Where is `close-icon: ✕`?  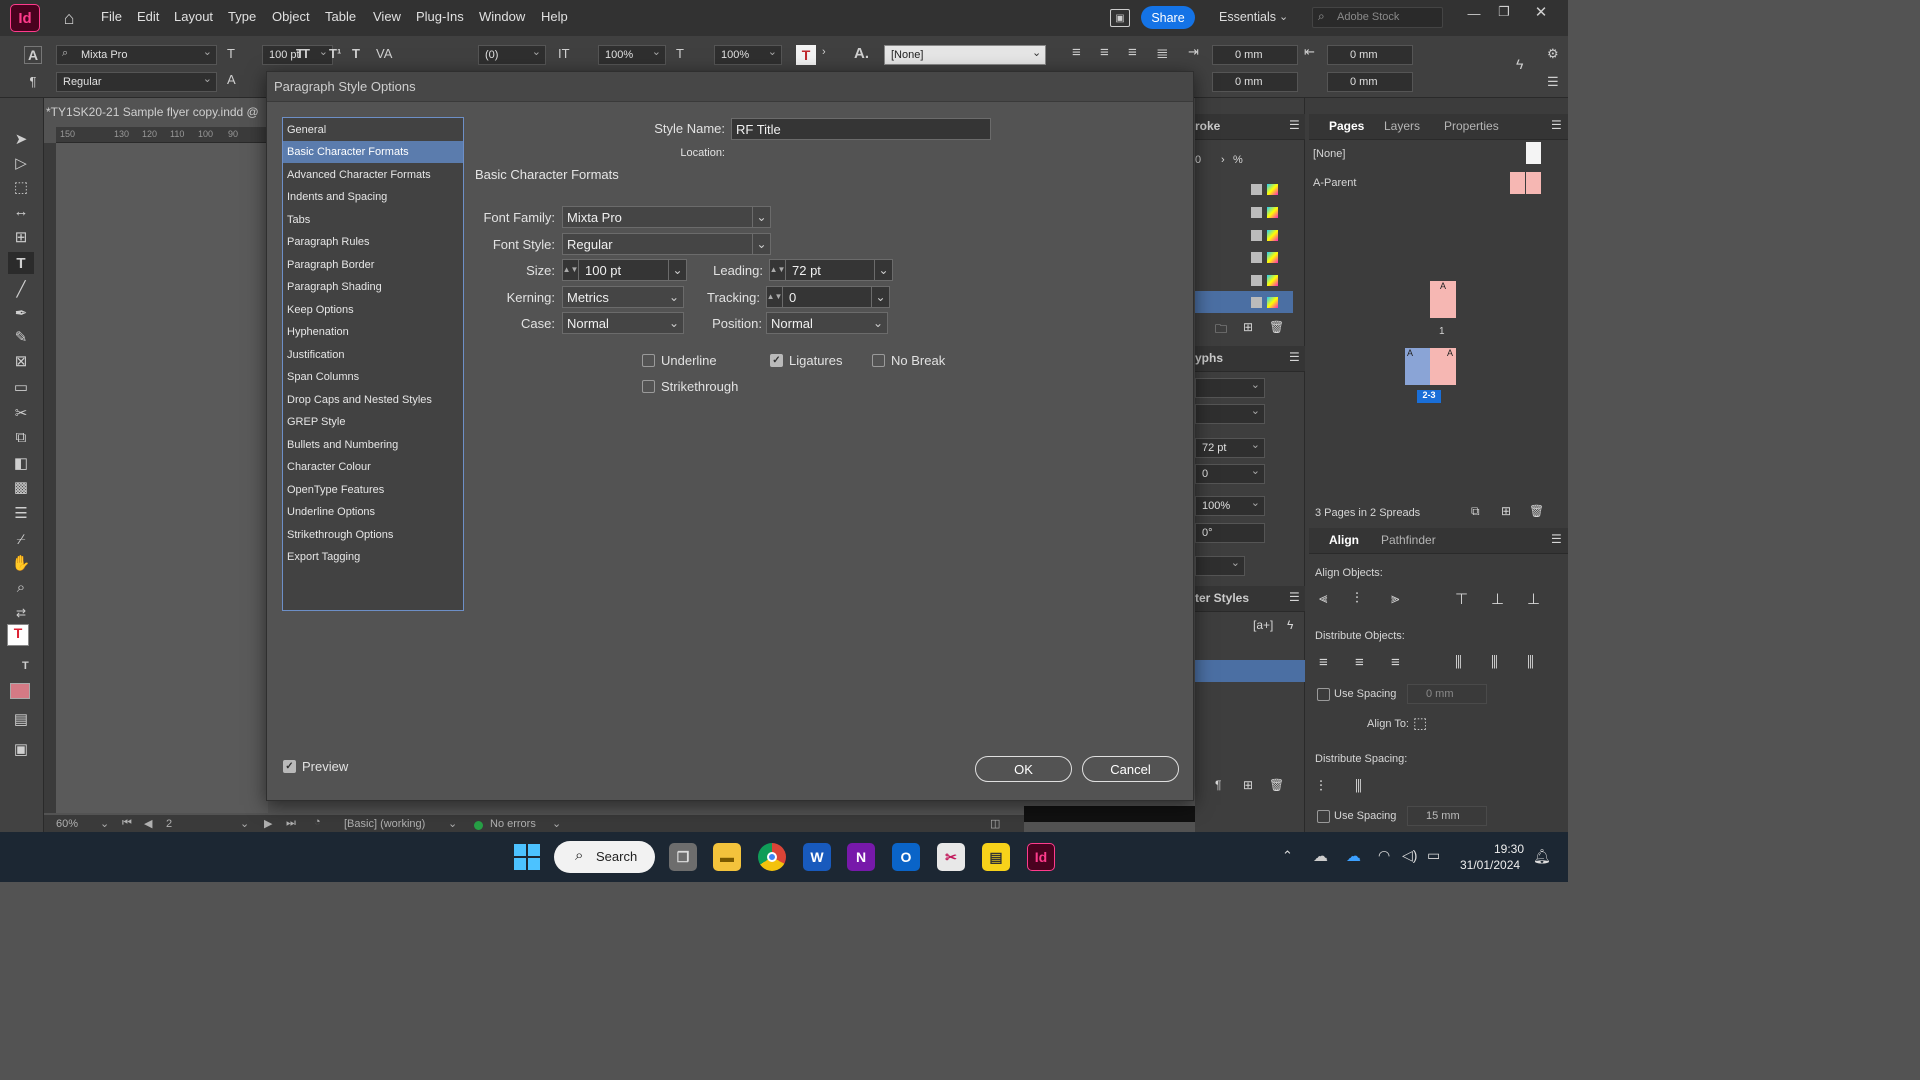 close-icon: ✕ is located at coordinates (1541, 12).